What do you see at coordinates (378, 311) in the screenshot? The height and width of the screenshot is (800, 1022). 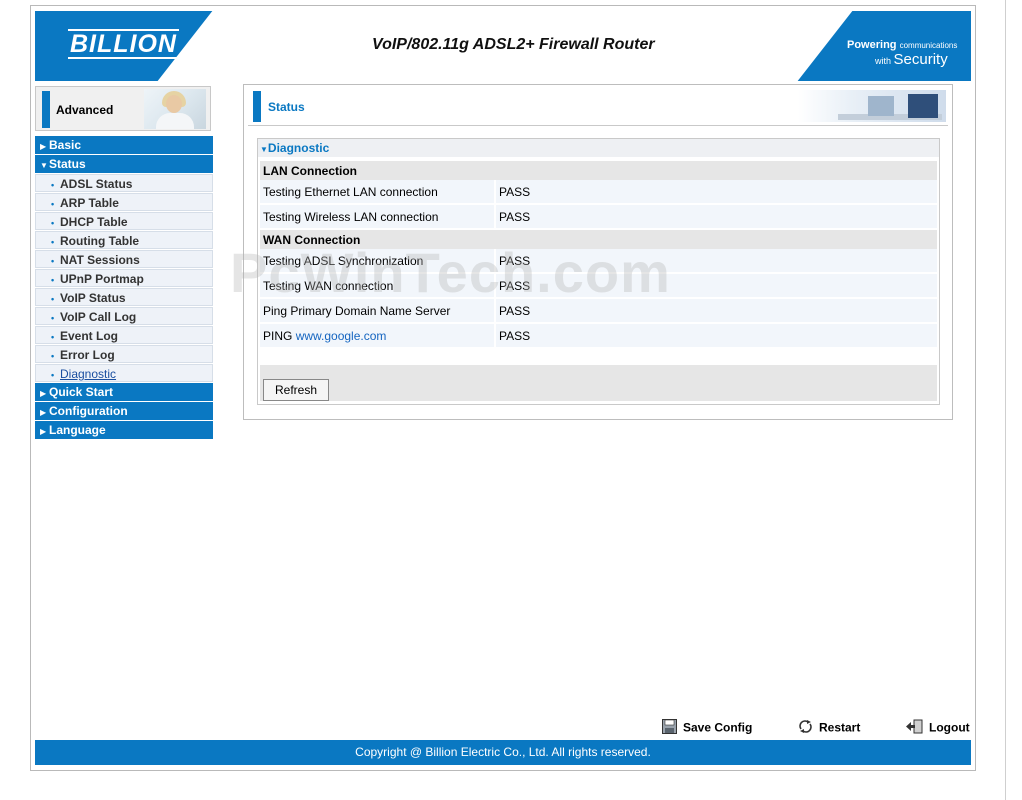 I see `test-label: Ping Primary Domain Name Server` at bounding box center [378, 311].